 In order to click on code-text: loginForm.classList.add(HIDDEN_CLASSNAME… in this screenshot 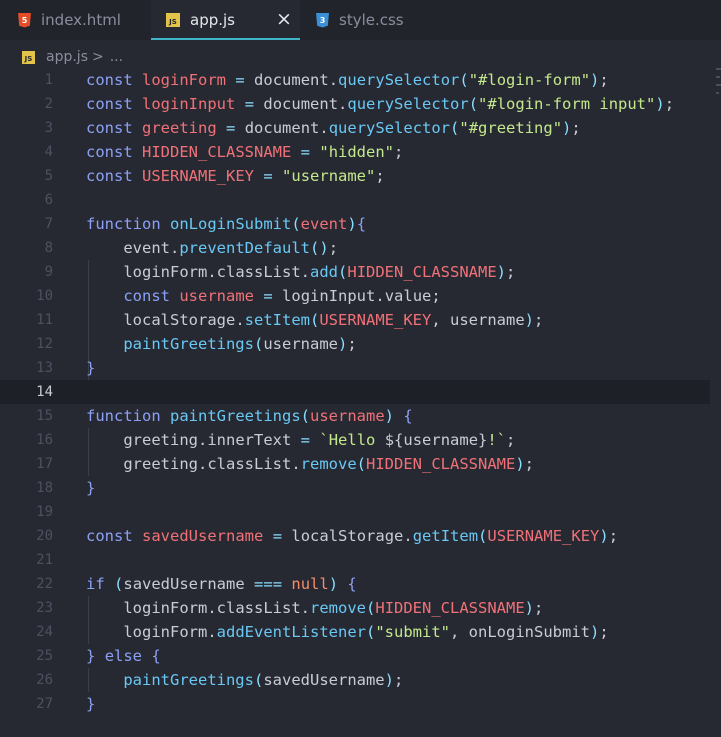, I will do `click(319, 272)`.